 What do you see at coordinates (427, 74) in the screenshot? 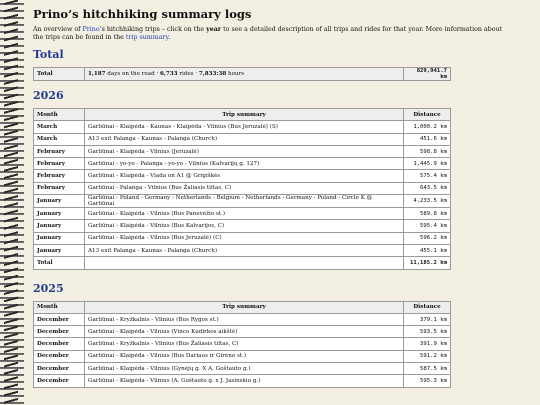
I see `total-distance: 829,941.7 km` at bounding box center [427, 74].